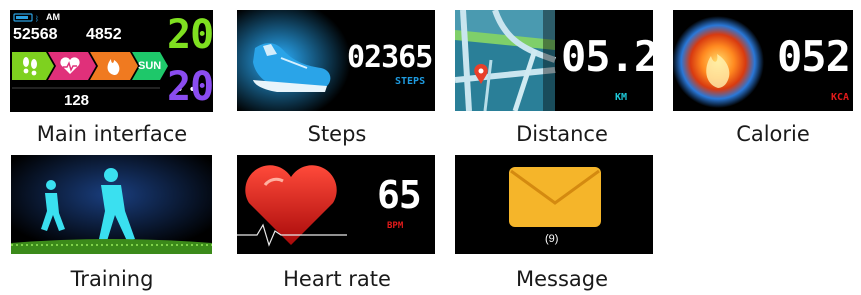 The width and height of the screenshot is (861, 295). I want to click on distance-value: 05.2, so click(607, 56).